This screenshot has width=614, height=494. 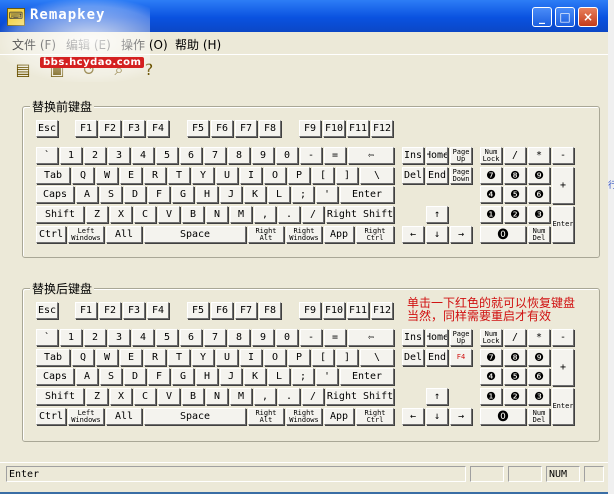 I want to click on before-key-tab: Tab, so click(x=53, y=175).